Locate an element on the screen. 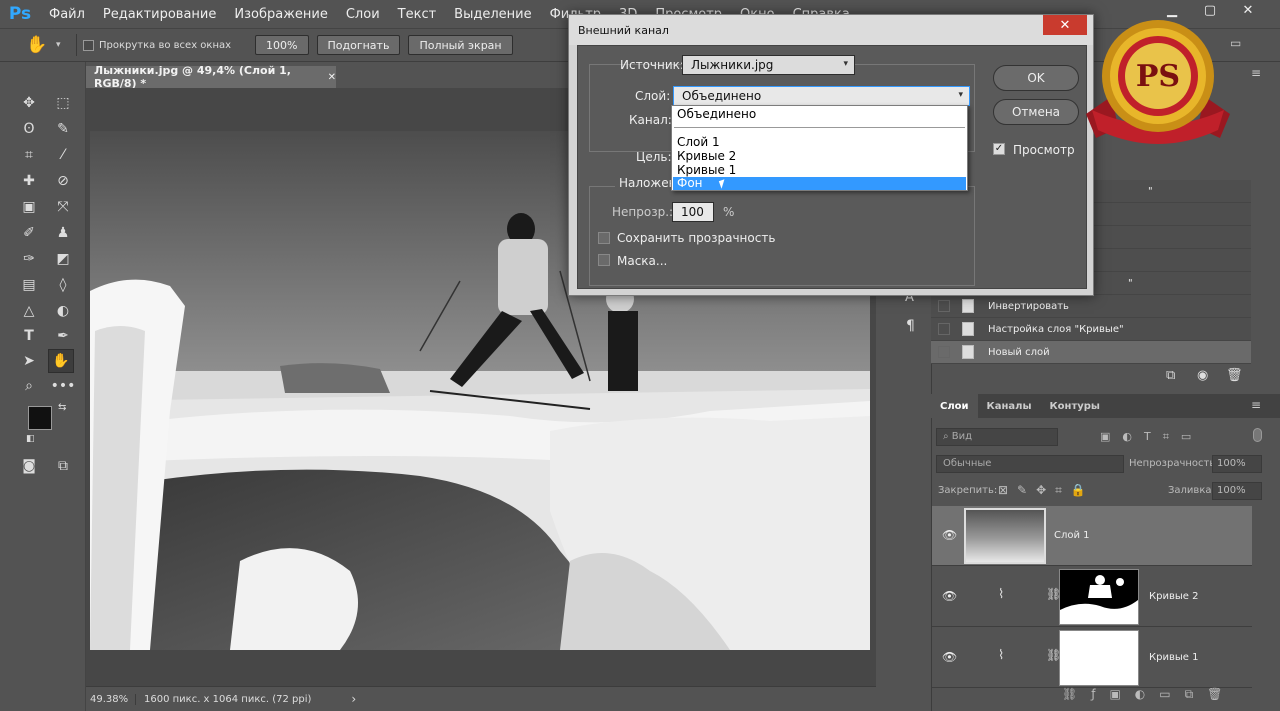 The width and height of the screenshot is (1280, 711). cancel-button: Отмена is located at coordinates (1036, 112).